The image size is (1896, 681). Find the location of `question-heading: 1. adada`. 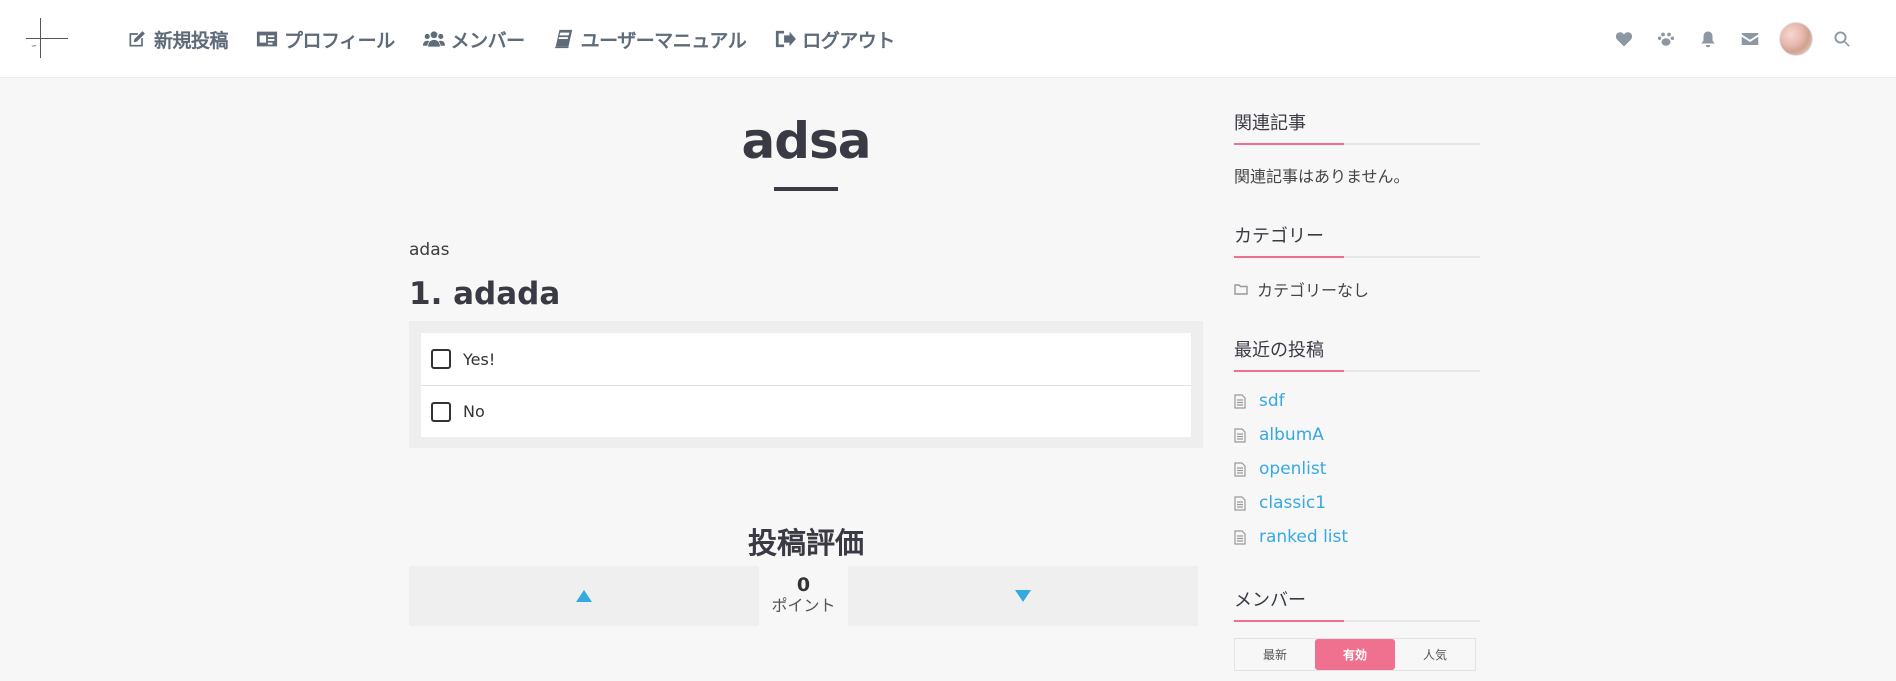

question-heading: 1. adada is located at coordinates (485, 294).